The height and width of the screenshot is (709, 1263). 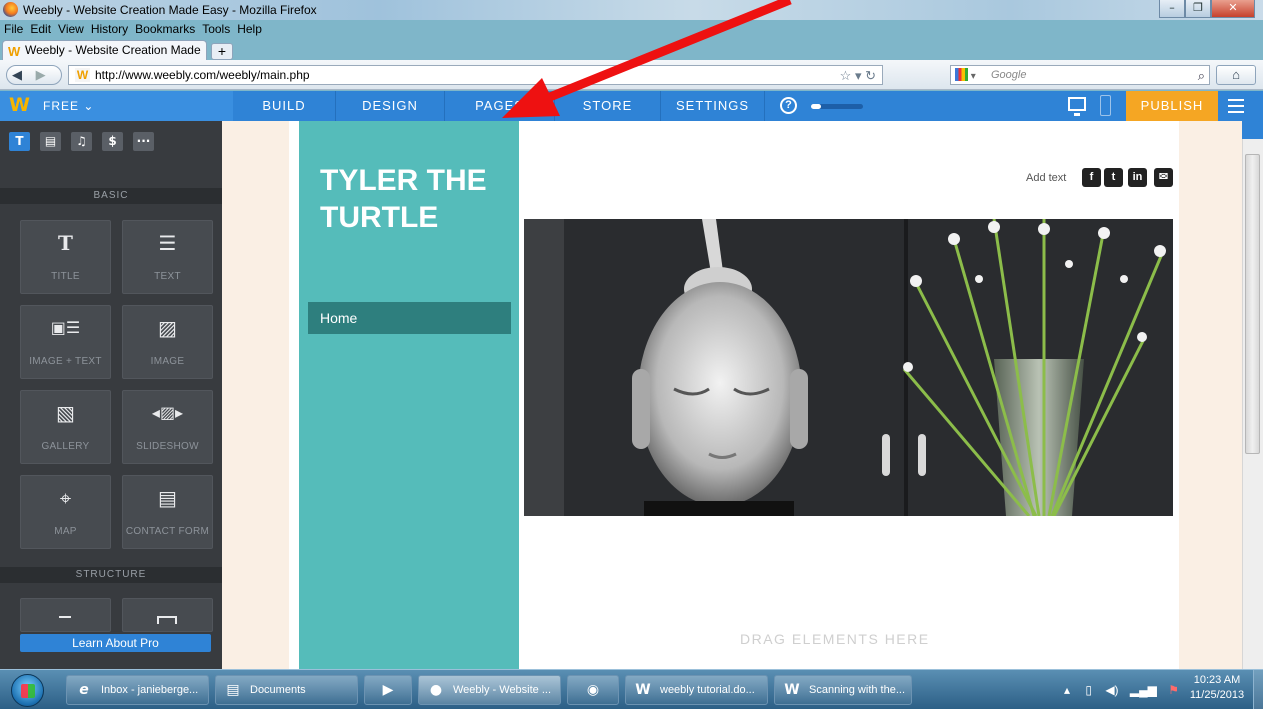 What do you see at coordinates (1111, 690) in the screenshot?
I see `volume-icon: ◀)` at bounding box center [1111, 690].